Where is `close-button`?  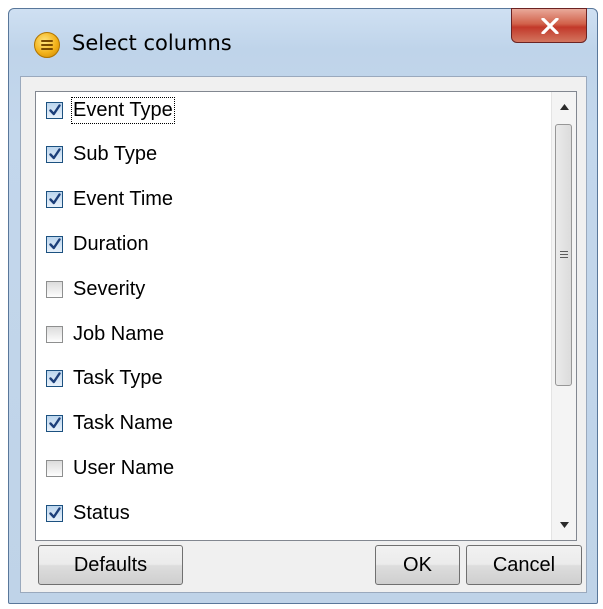 close-button is located at coordinates (549, 25).